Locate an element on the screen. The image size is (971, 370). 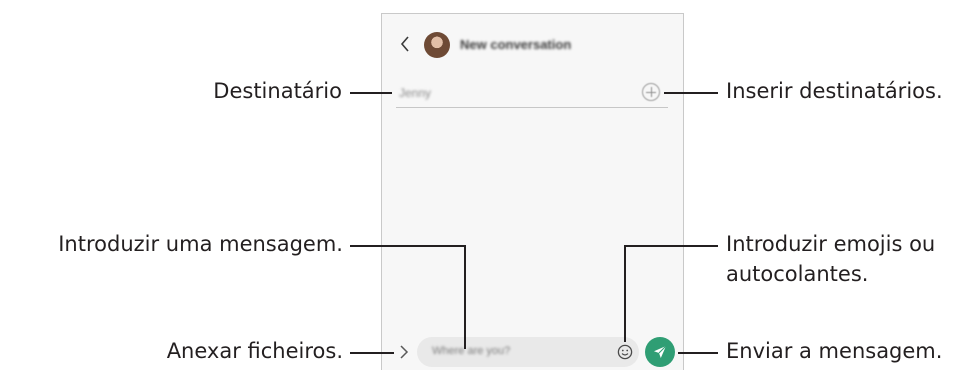
callout-recipient: Destinatário is located at coordinates (277, 91).